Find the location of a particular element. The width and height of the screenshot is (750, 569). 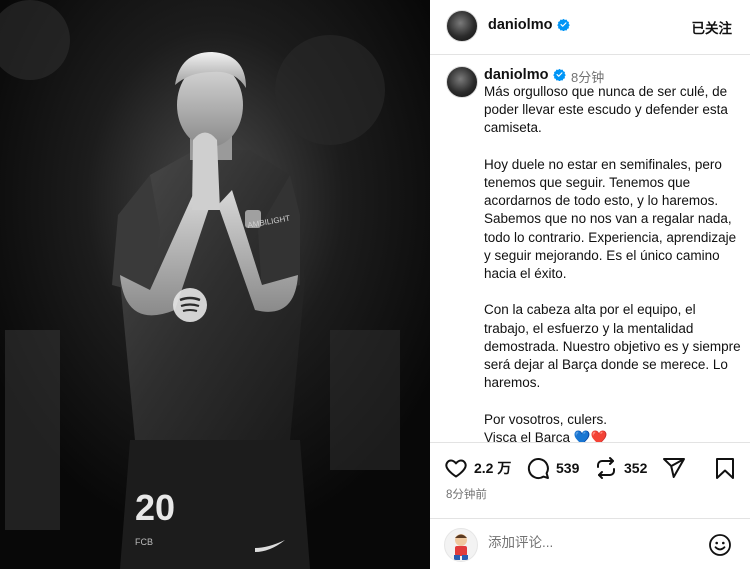

caption-author-avatar is located at coordinates (462, 82).